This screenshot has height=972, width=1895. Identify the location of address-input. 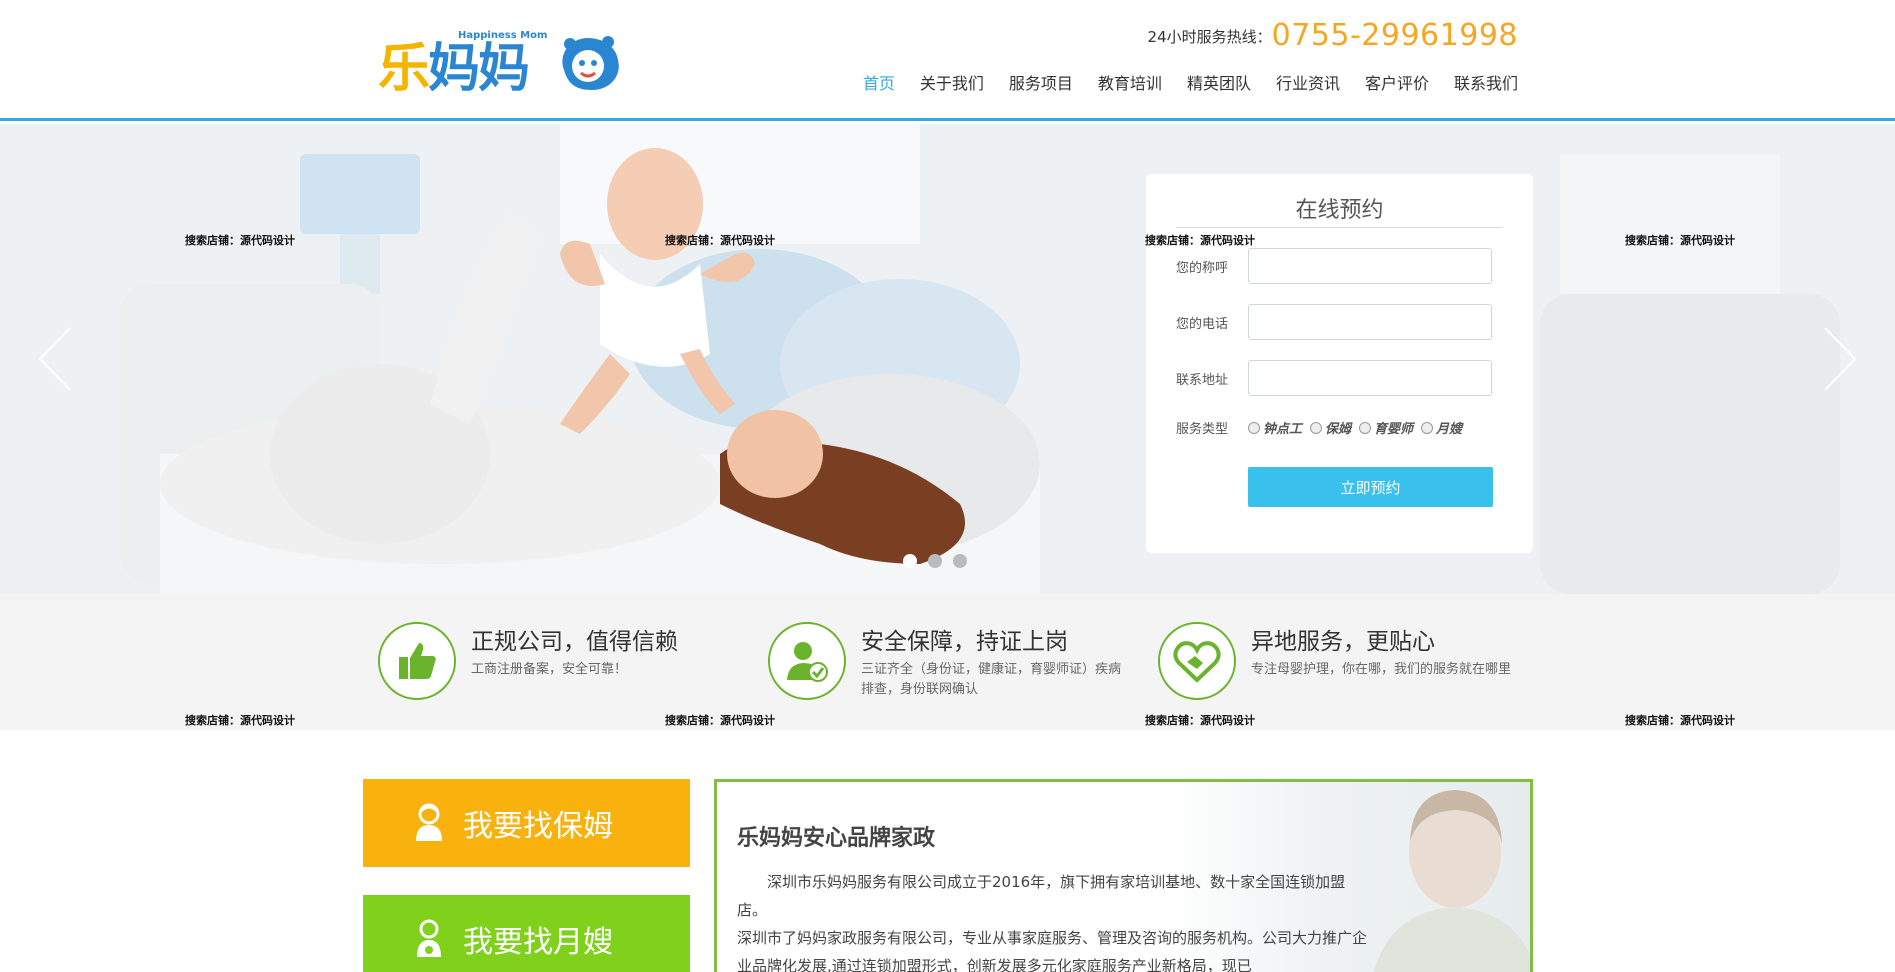
(1370, 378).